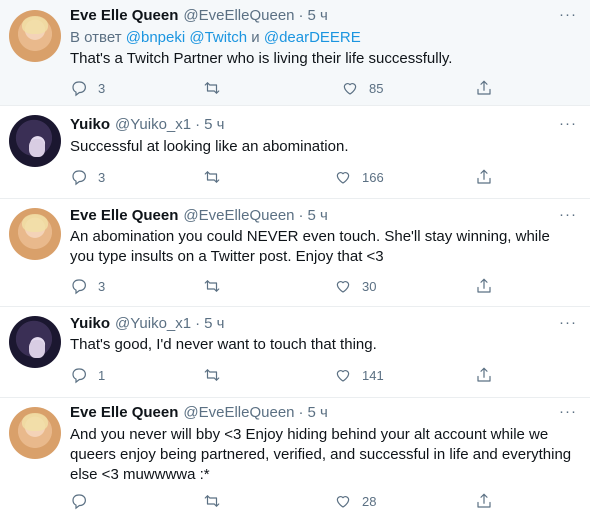 This screenshot has height=516, width=590. I want to click on reply-button, so click(84, 501).